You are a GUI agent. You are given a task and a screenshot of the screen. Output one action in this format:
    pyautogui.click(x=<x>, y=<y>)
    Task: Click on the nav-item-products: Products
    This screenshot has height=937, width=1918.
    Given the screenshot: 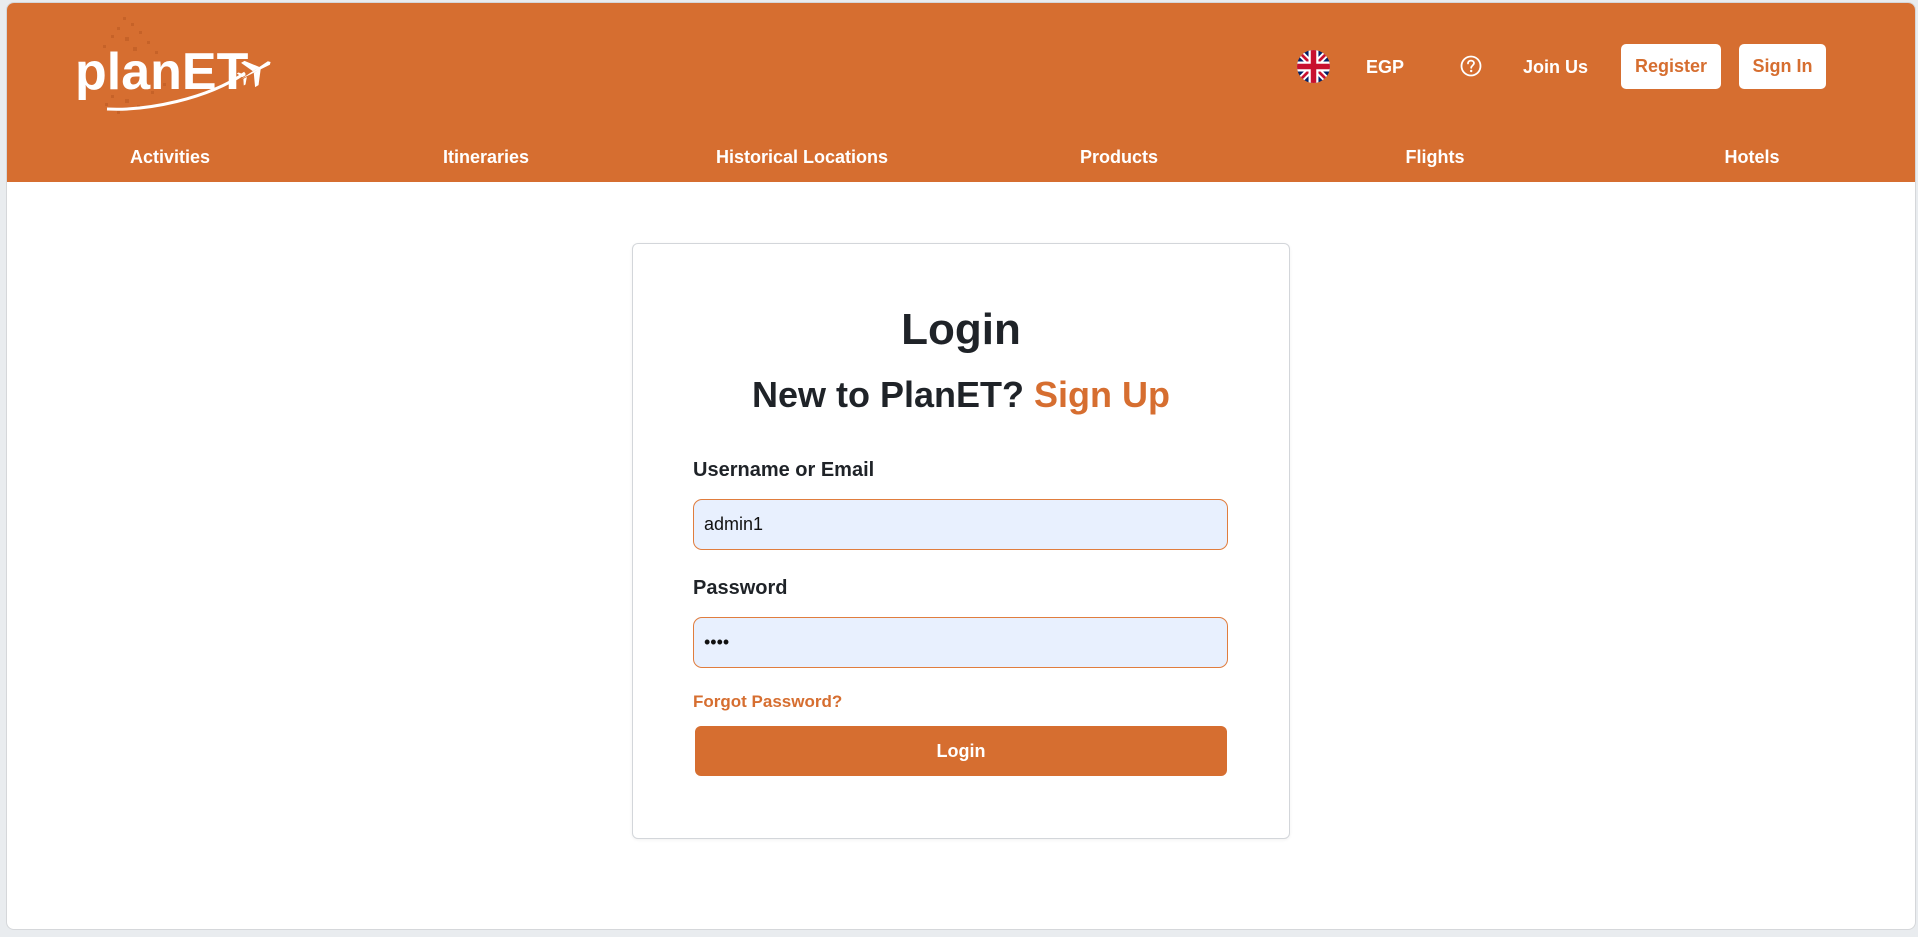 What is the action you would take?
    pyautogui.click(x=1119, y=157)
    